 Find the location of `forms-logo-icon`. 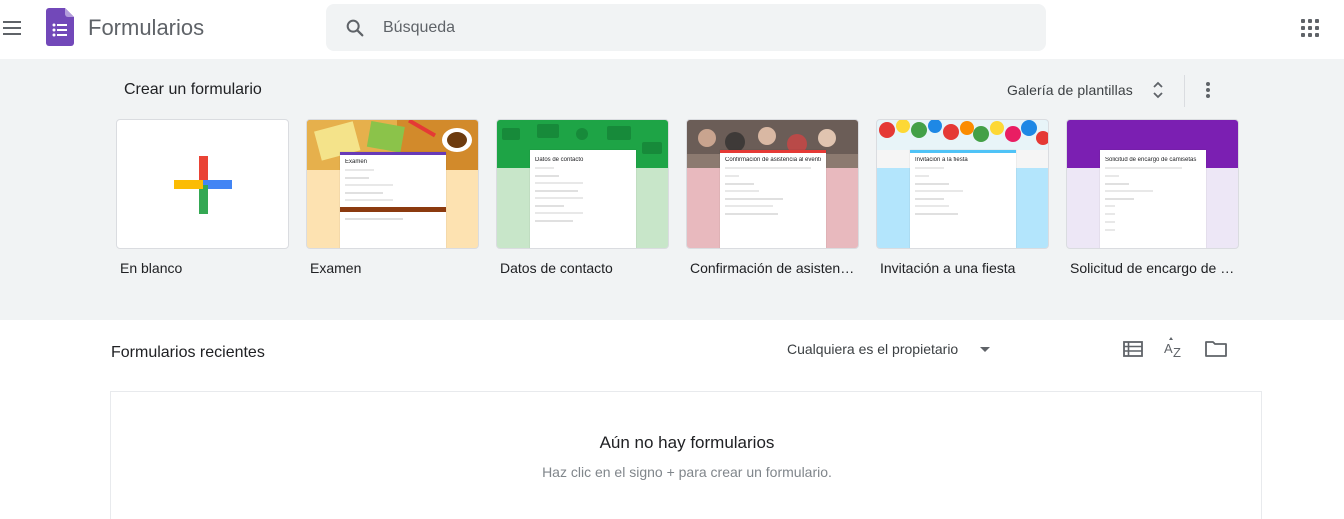

forms-logo-icon is located at coordinates (60, 27).